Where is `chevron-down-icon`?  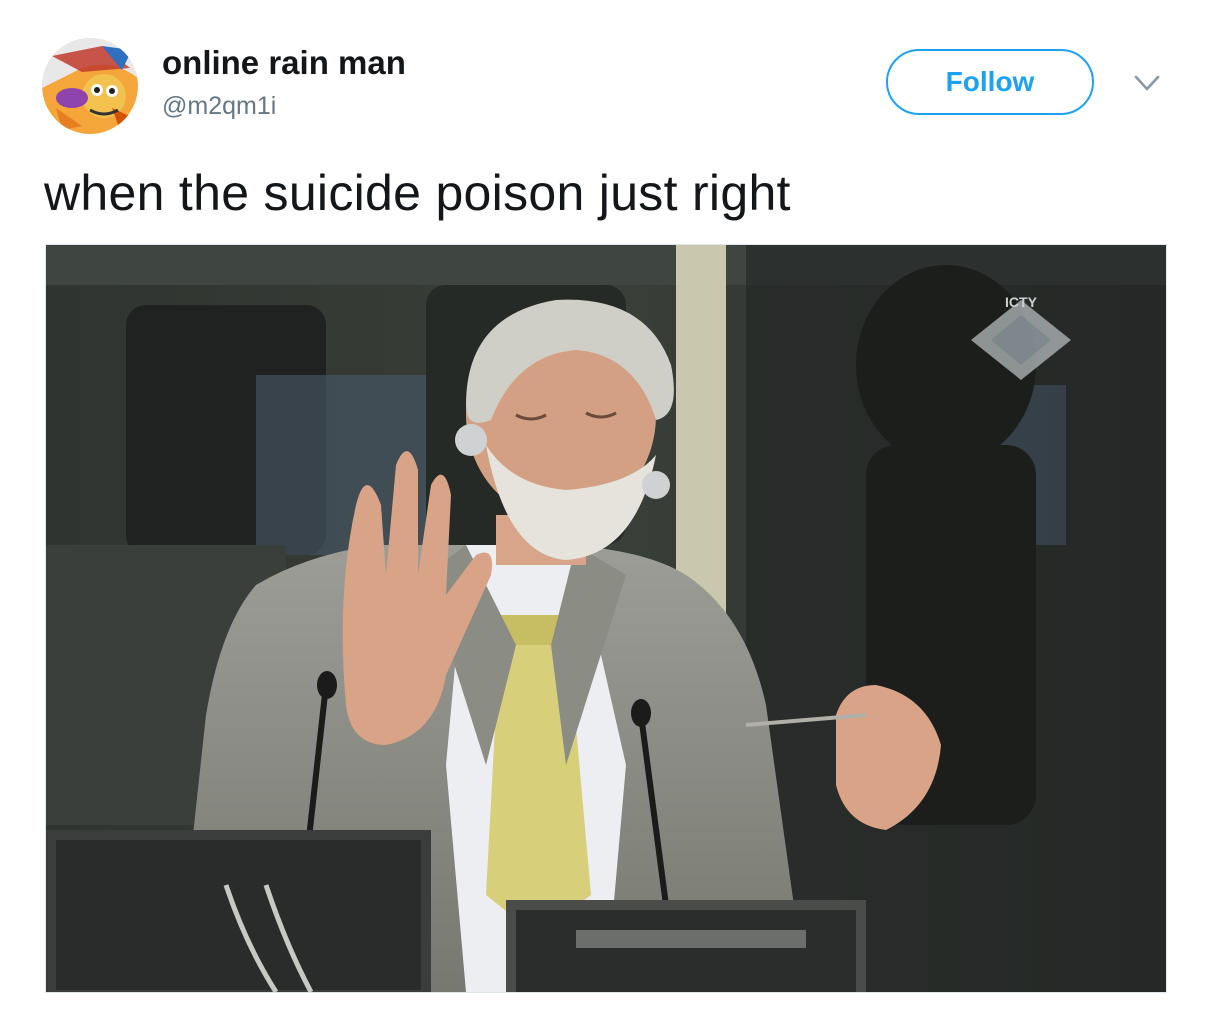
chevron-down-icon is located at coordinates (1147, 83).